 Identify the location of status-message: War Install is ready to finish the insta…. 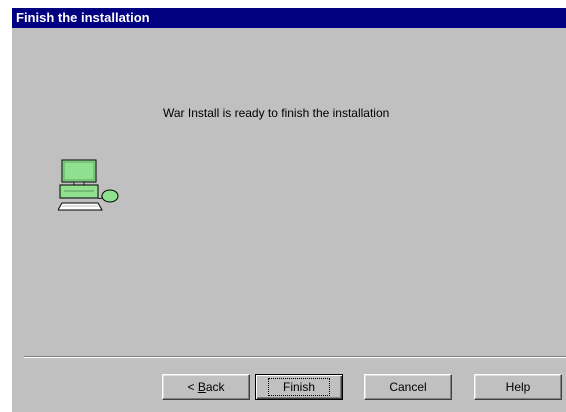
(276, 113).